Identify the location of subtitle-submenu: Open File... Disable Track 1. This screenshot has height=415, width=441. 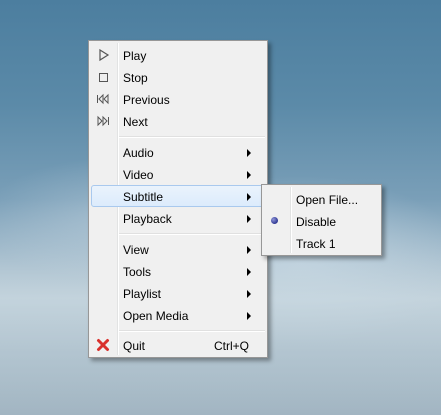
(321, 220).